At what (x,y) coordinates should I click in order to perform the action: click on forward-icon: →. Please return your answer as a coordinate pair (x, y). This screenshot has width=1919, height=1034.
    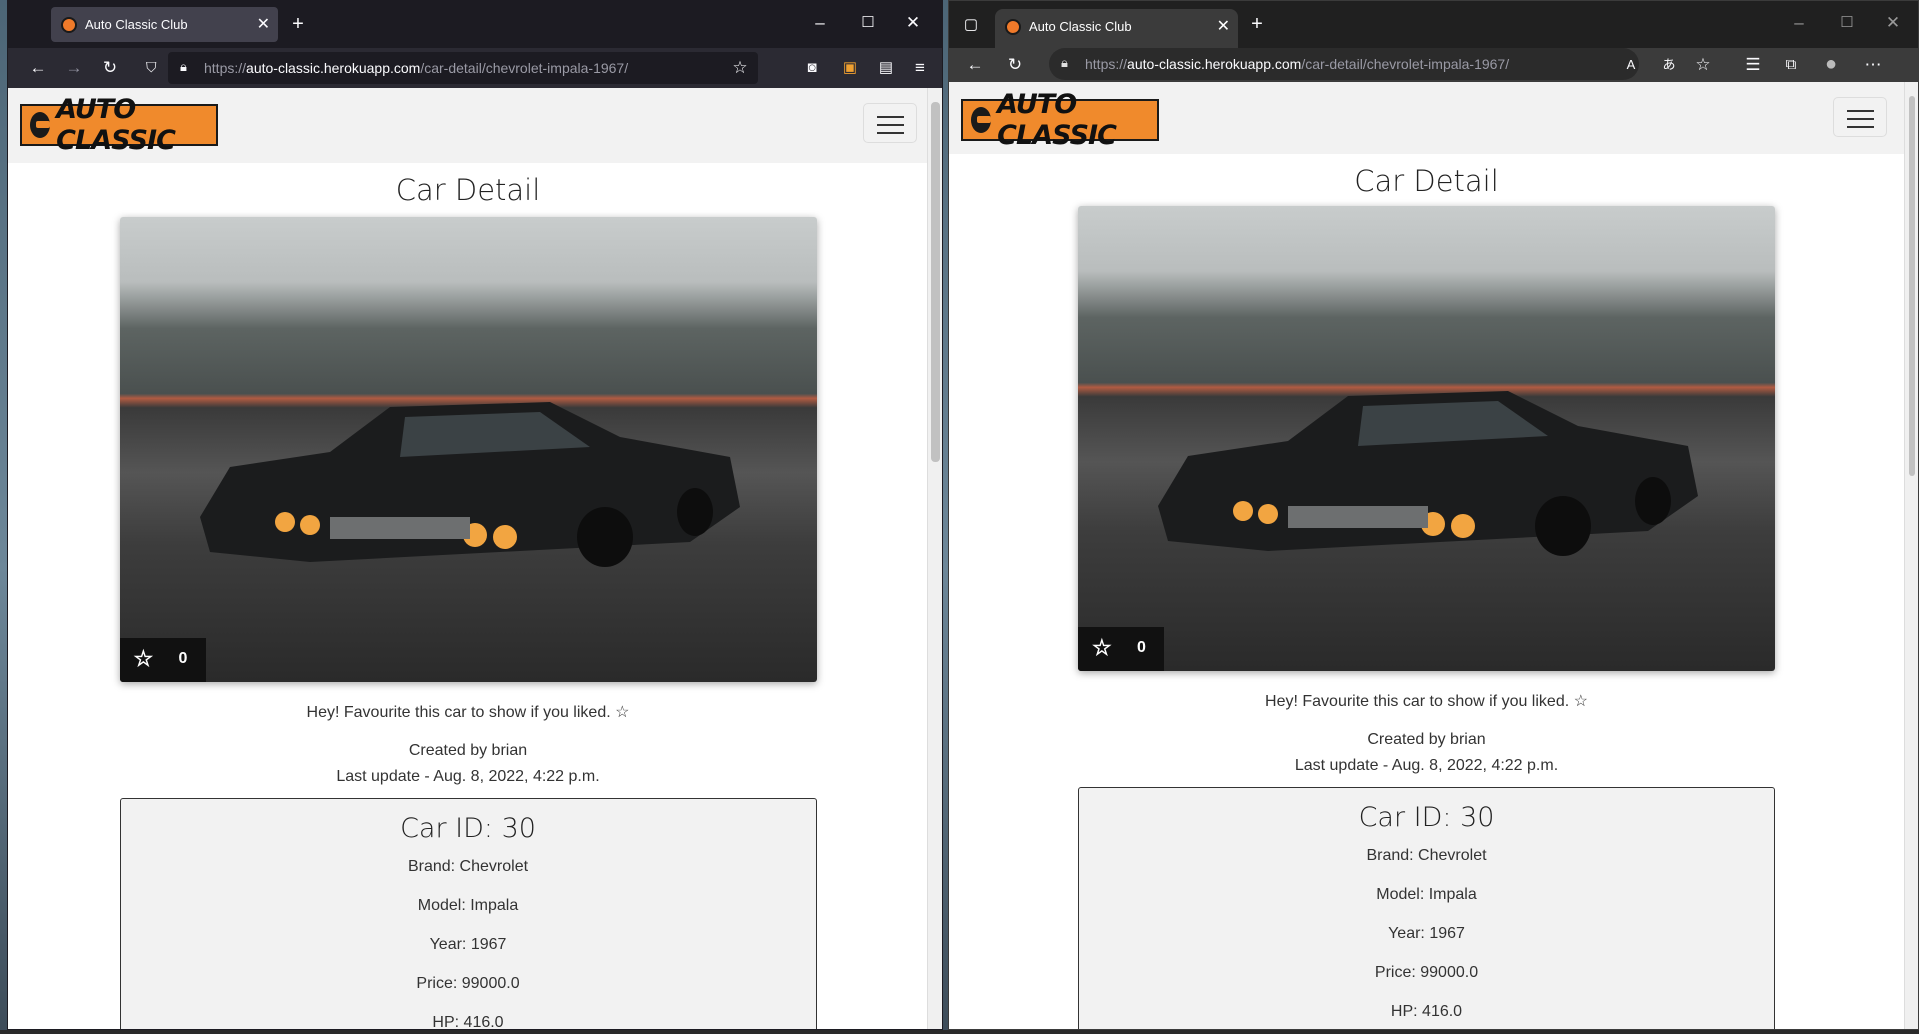
    Looking at the image, I should click on (74, 68).